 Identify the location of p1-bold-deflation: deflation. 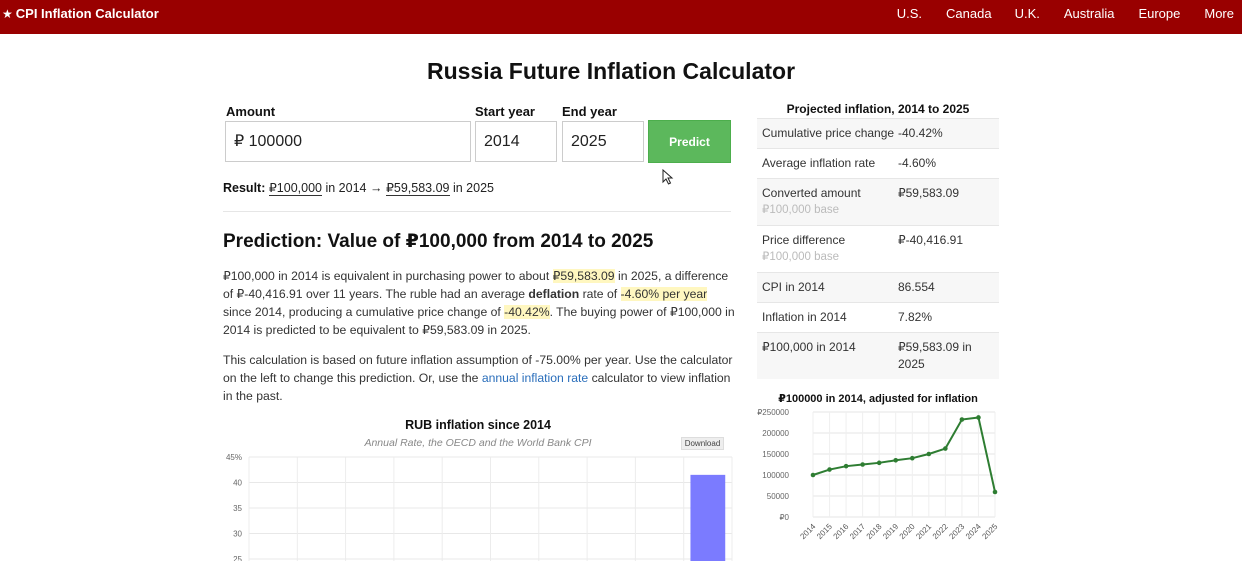
(554, 294).